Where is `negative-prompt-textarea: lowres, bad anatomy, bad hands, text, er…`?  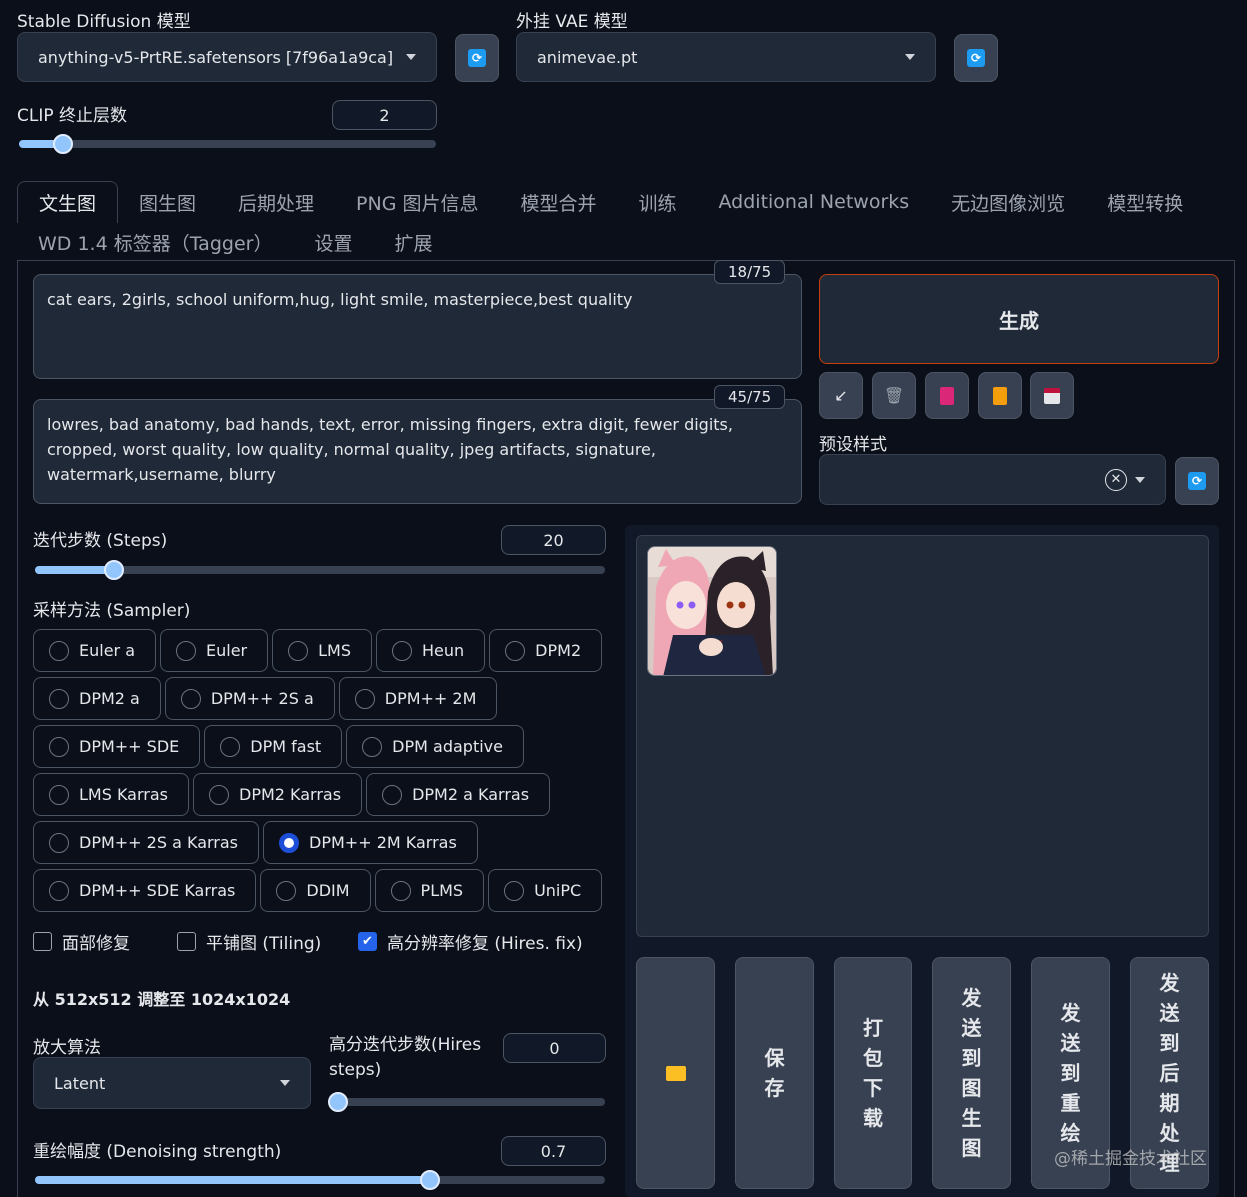
negative-prompt-textarea: lowres, bad anatomy, bad hands, text, er… is located at coordinates (417, 451).